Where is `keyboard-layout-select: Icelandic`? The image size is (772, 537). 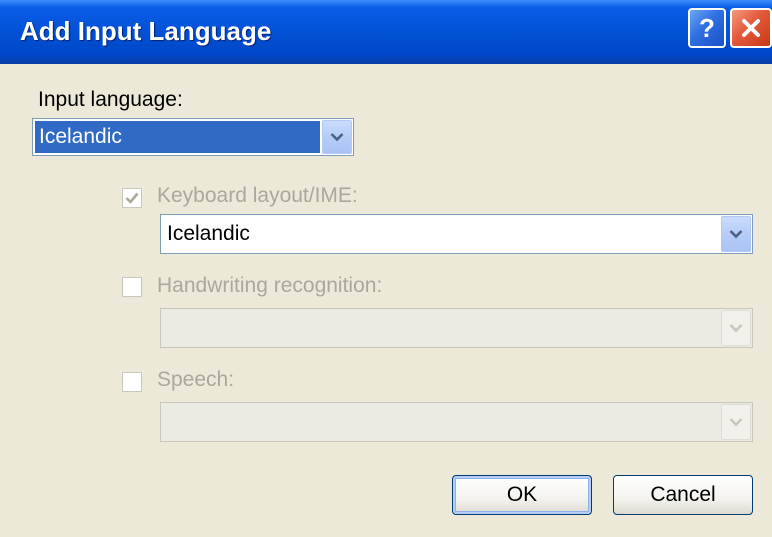
keyboard-layout-select: Icelandic is located at coordinates (456, 234).